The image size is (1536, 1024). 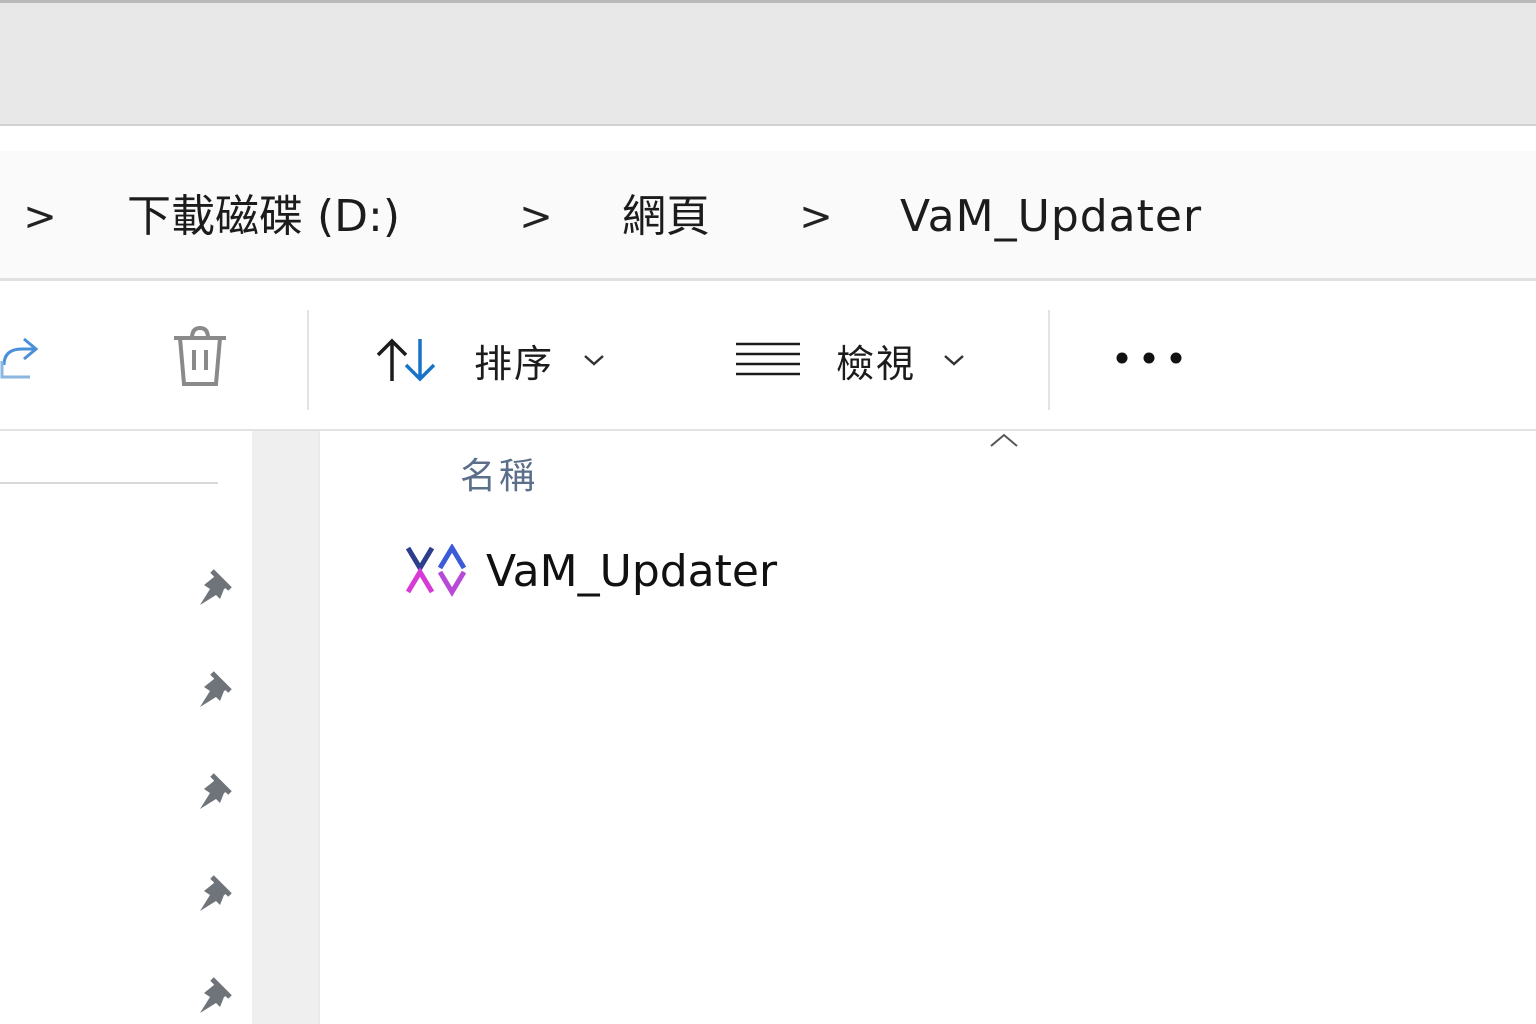 I want to click on sort-ascending-indicator, so click(x=1004, y=440).